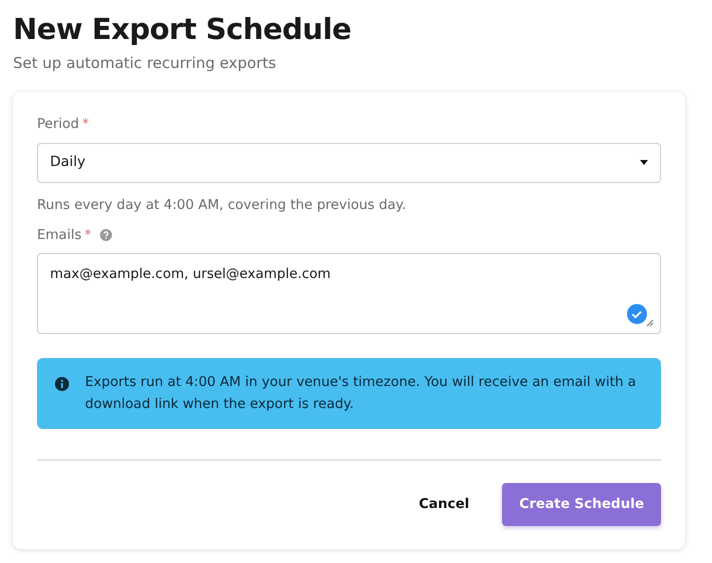 This screenshot has height=563, width=712. I want to click on help-text: Runs every day at 4:00 AM, covering the previous day., so click(222, 205).